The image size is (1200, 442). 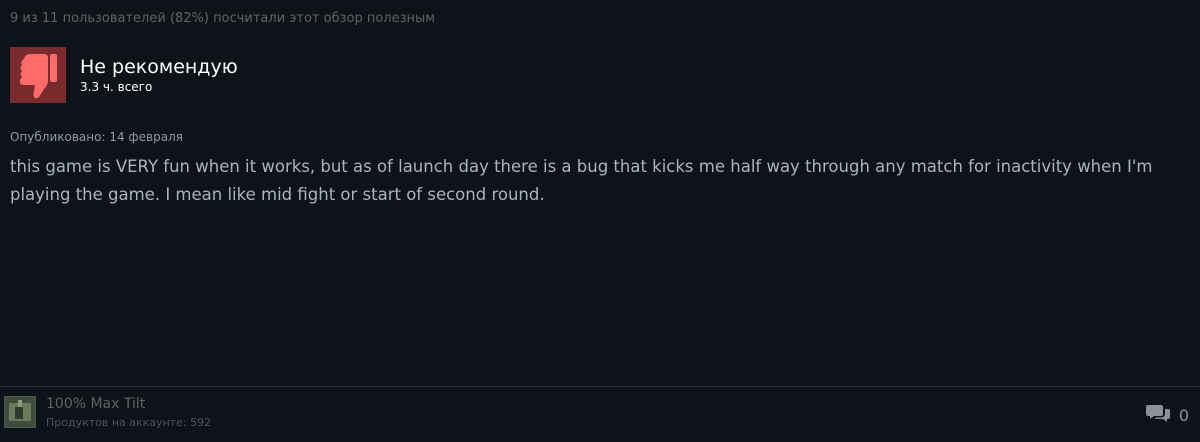 I want to click on author-name: 100% Max Tilt, so click(x=128, y=404).